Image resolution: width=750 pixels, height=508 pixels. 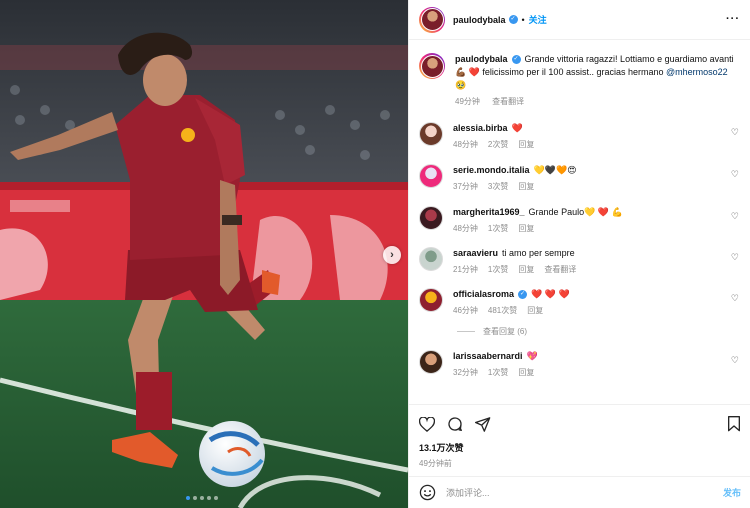 I want to click on comment-meta: 21分钟 1次赞 回复 查看翻译, so click(x=597, y=269).